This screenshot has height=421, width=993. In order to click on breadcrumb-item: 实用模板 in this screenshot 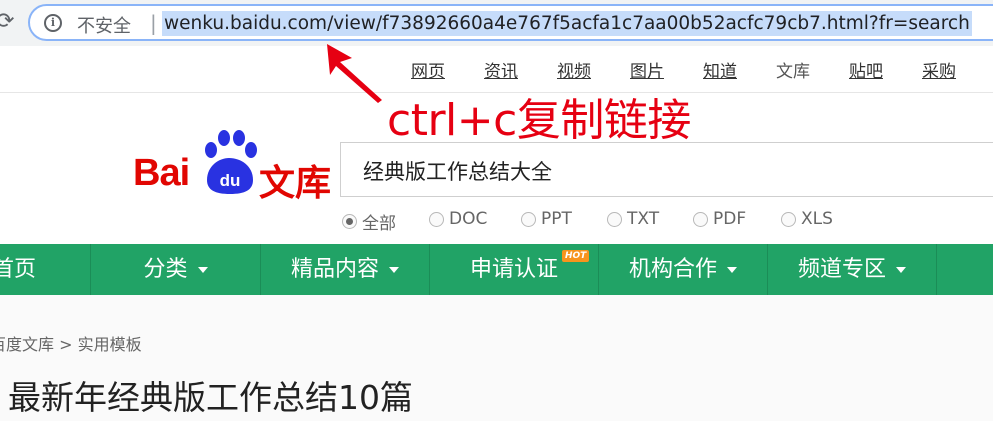, I will do `click(110, 344)`.